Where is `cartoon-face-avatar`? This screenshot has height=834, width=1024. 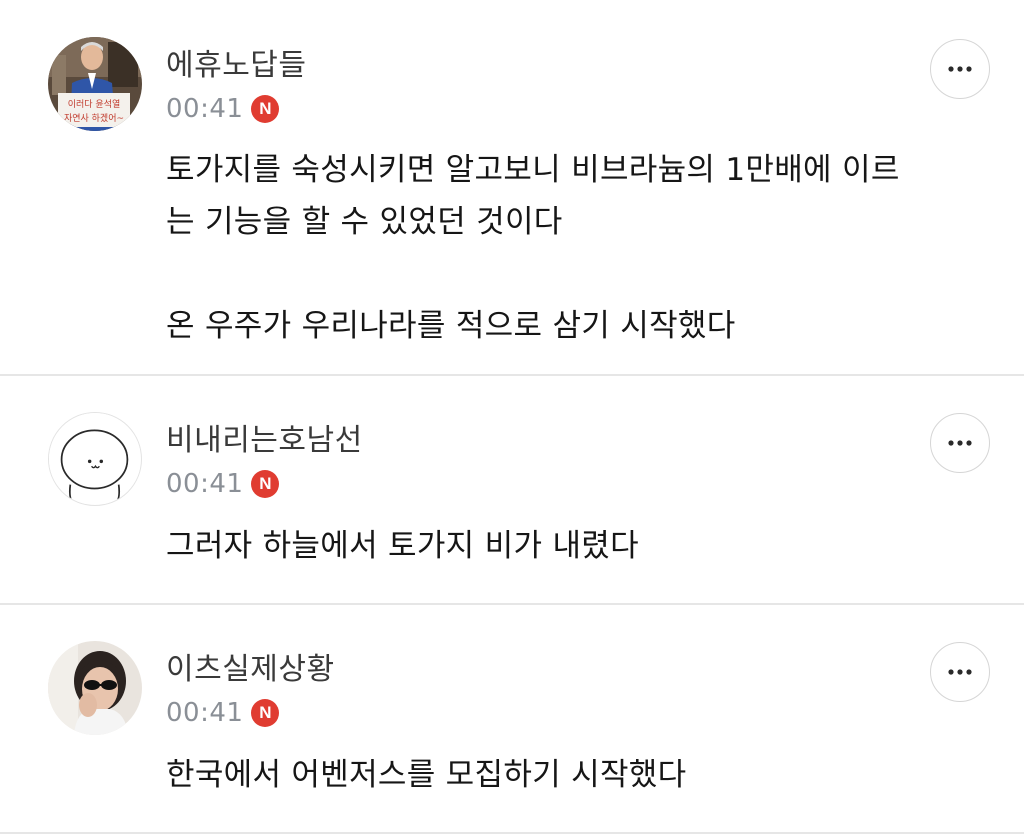
cartoon-face-avatar is located at coordinates (94, 458).